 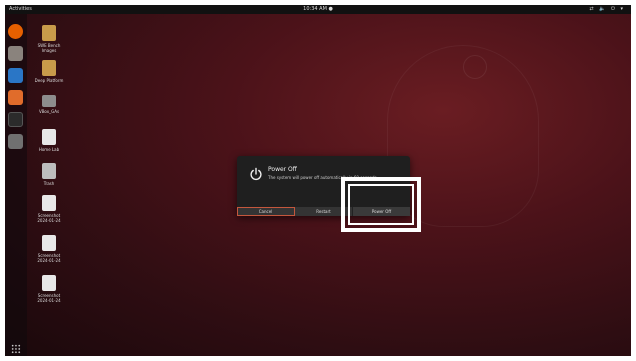 I want to click on terminal-icon, so click(x=15, y=119).